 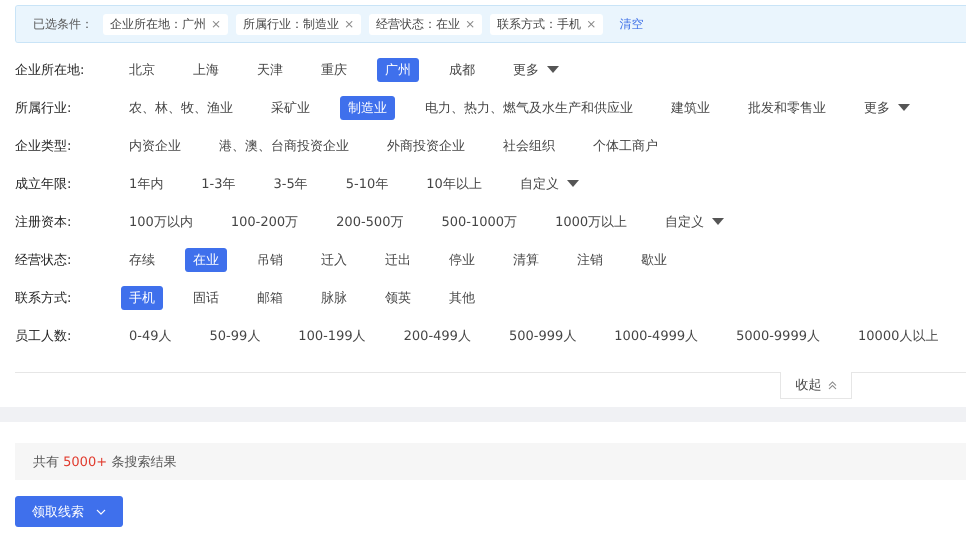 What do you see at coordinates (367, 108) in the screenshot?
I see `filter-option: 制造业` at bounding box center [367, 108].